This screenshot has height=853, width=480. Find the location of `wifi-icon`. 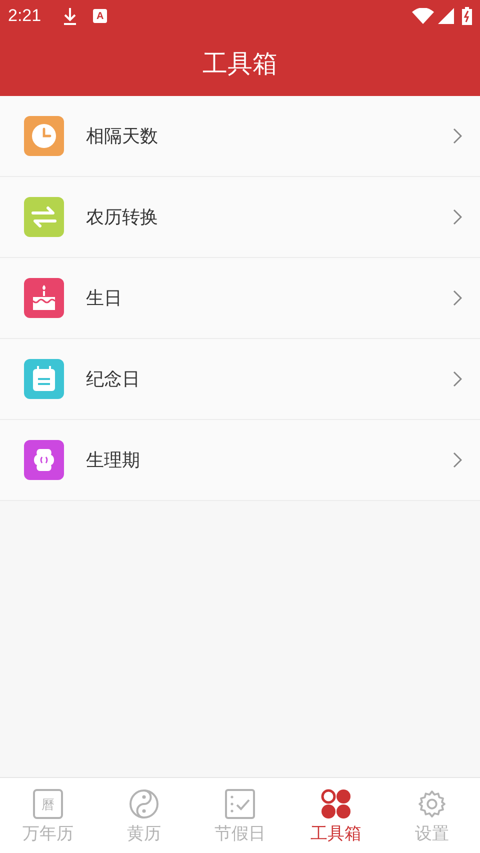

wifi-icon is located at coordinates (423, 16).